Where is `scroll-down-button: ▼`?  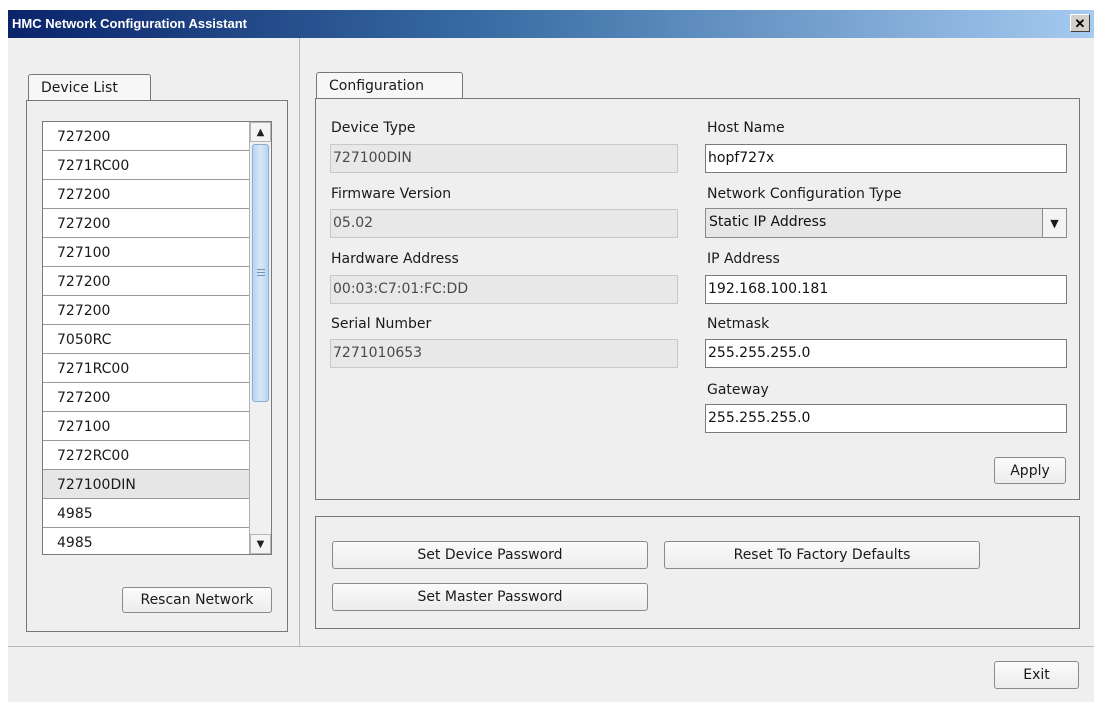 scroll-down-button: ▼ is located at coordinates (260, 544).